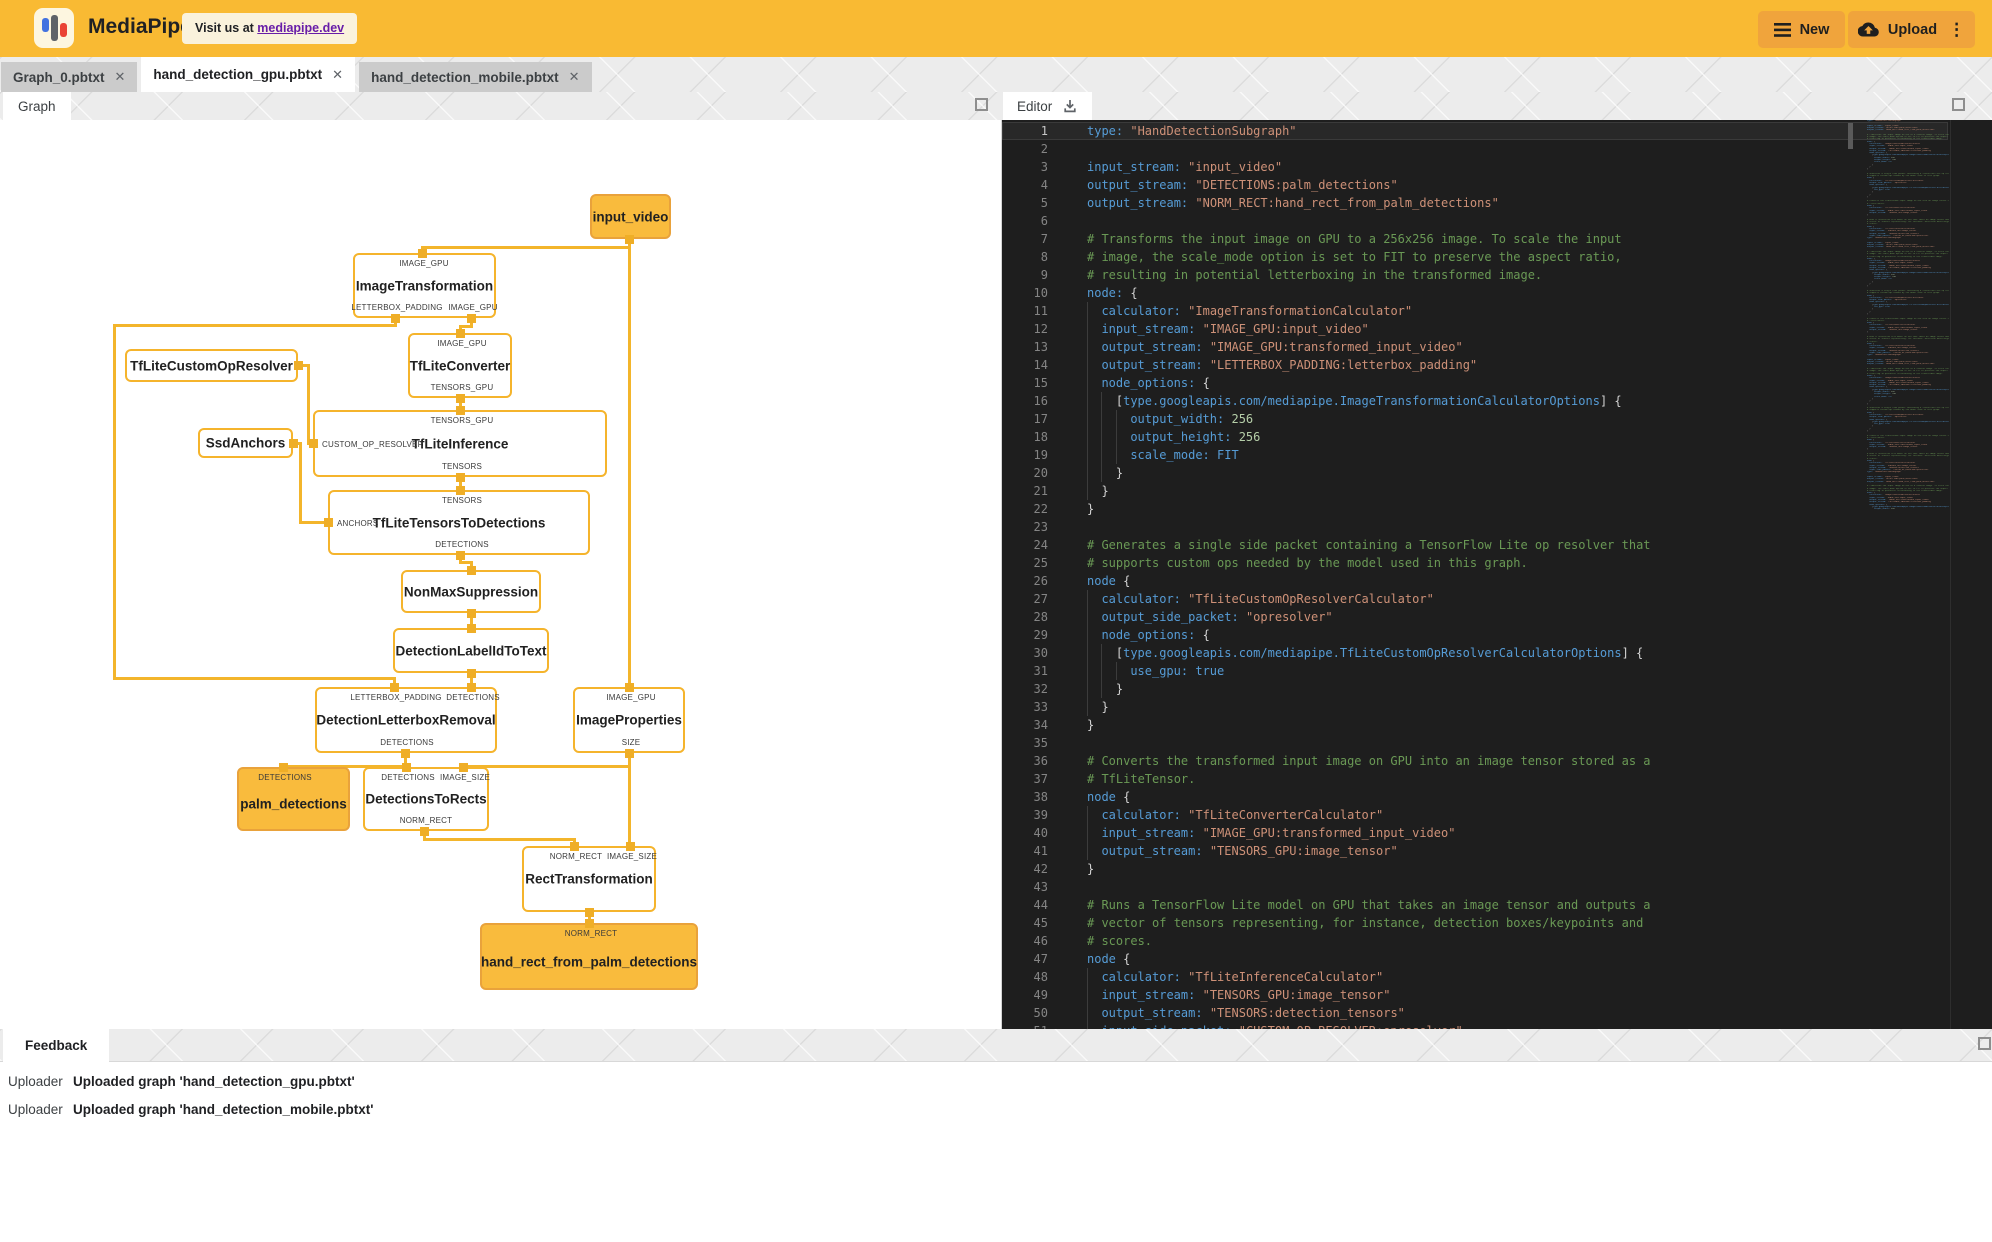 The width and height of the screenshot is (1992, 1242). I want to click on code-line-32: 32}, so click(1475, 689).